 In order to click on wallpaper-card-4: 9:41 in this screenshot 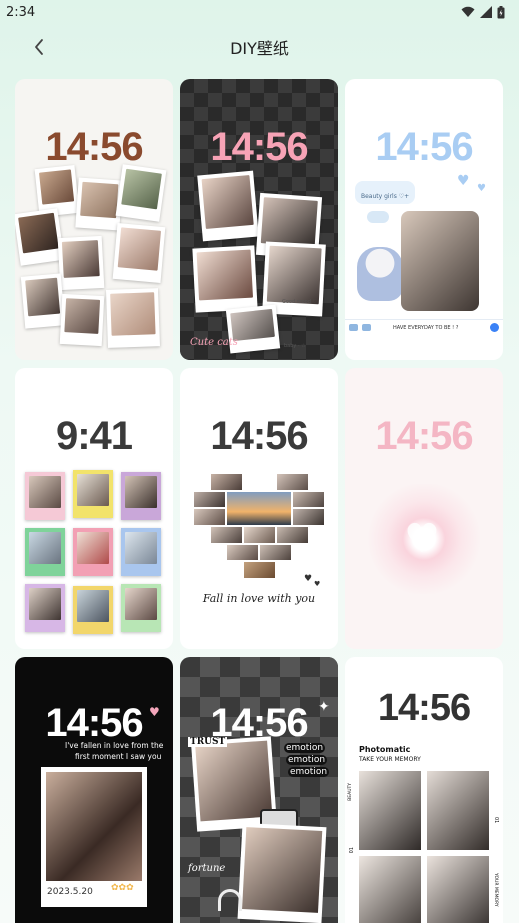, I will do `click(94, 508)`.